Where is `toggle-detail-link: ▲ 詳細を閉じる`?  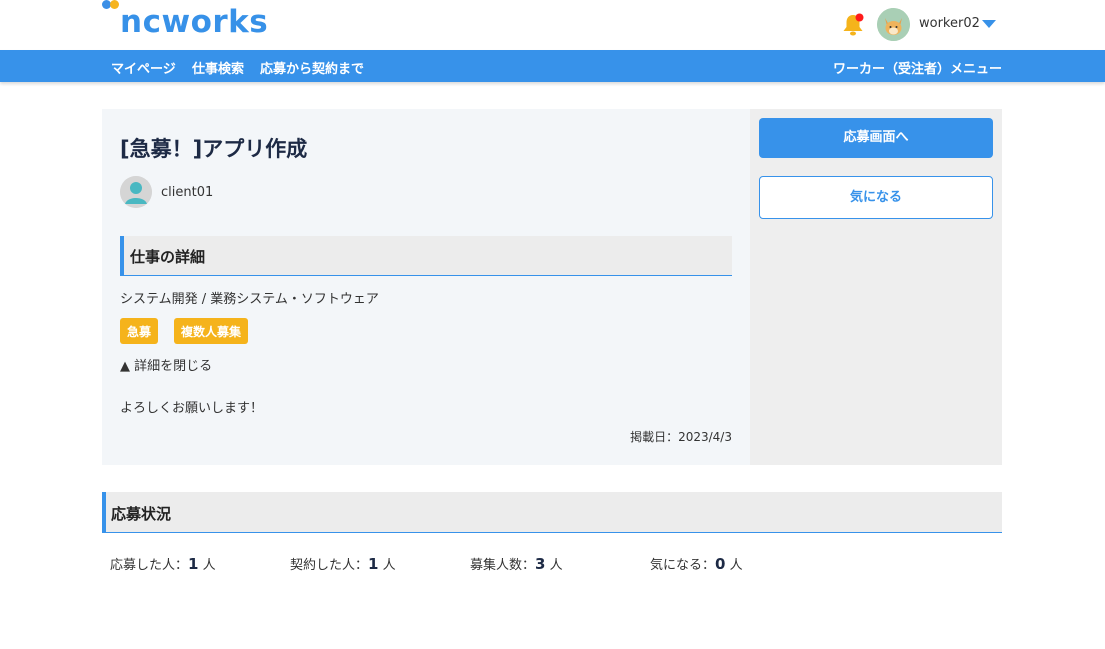 toggle-detail-link: ▲ 詳細を閉じる is located at coordinates (166, 364).